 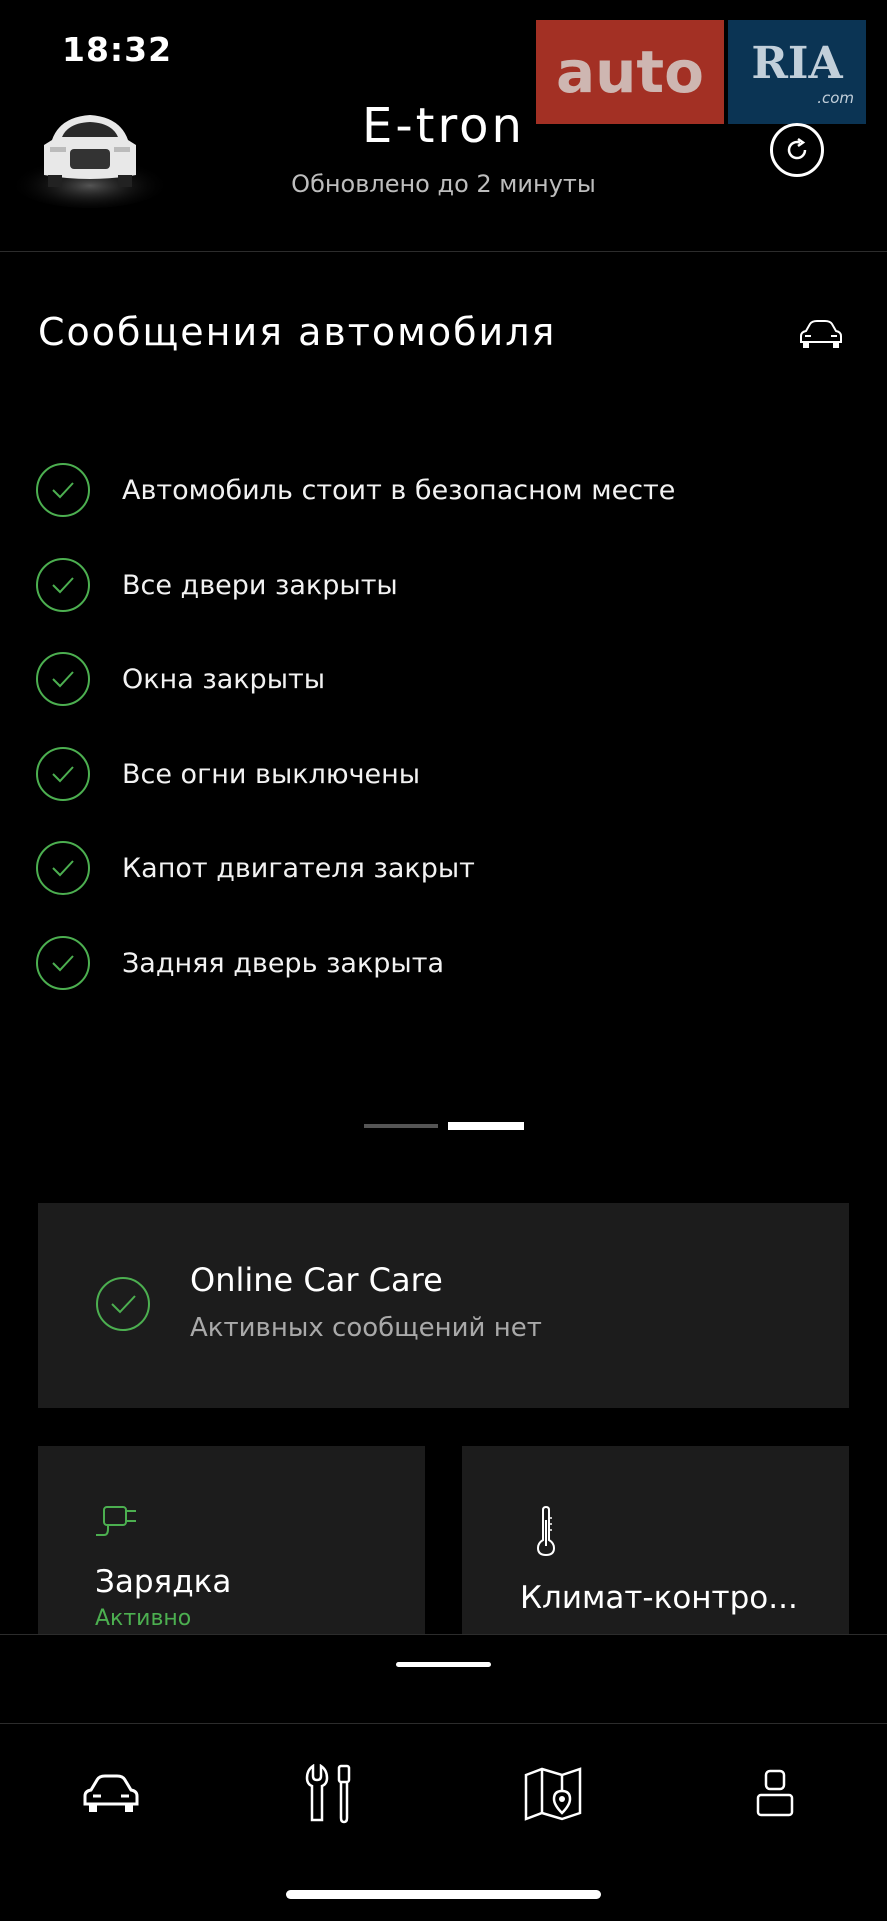 I want to click on tab-vehicle, so click(x=111, y=1794).